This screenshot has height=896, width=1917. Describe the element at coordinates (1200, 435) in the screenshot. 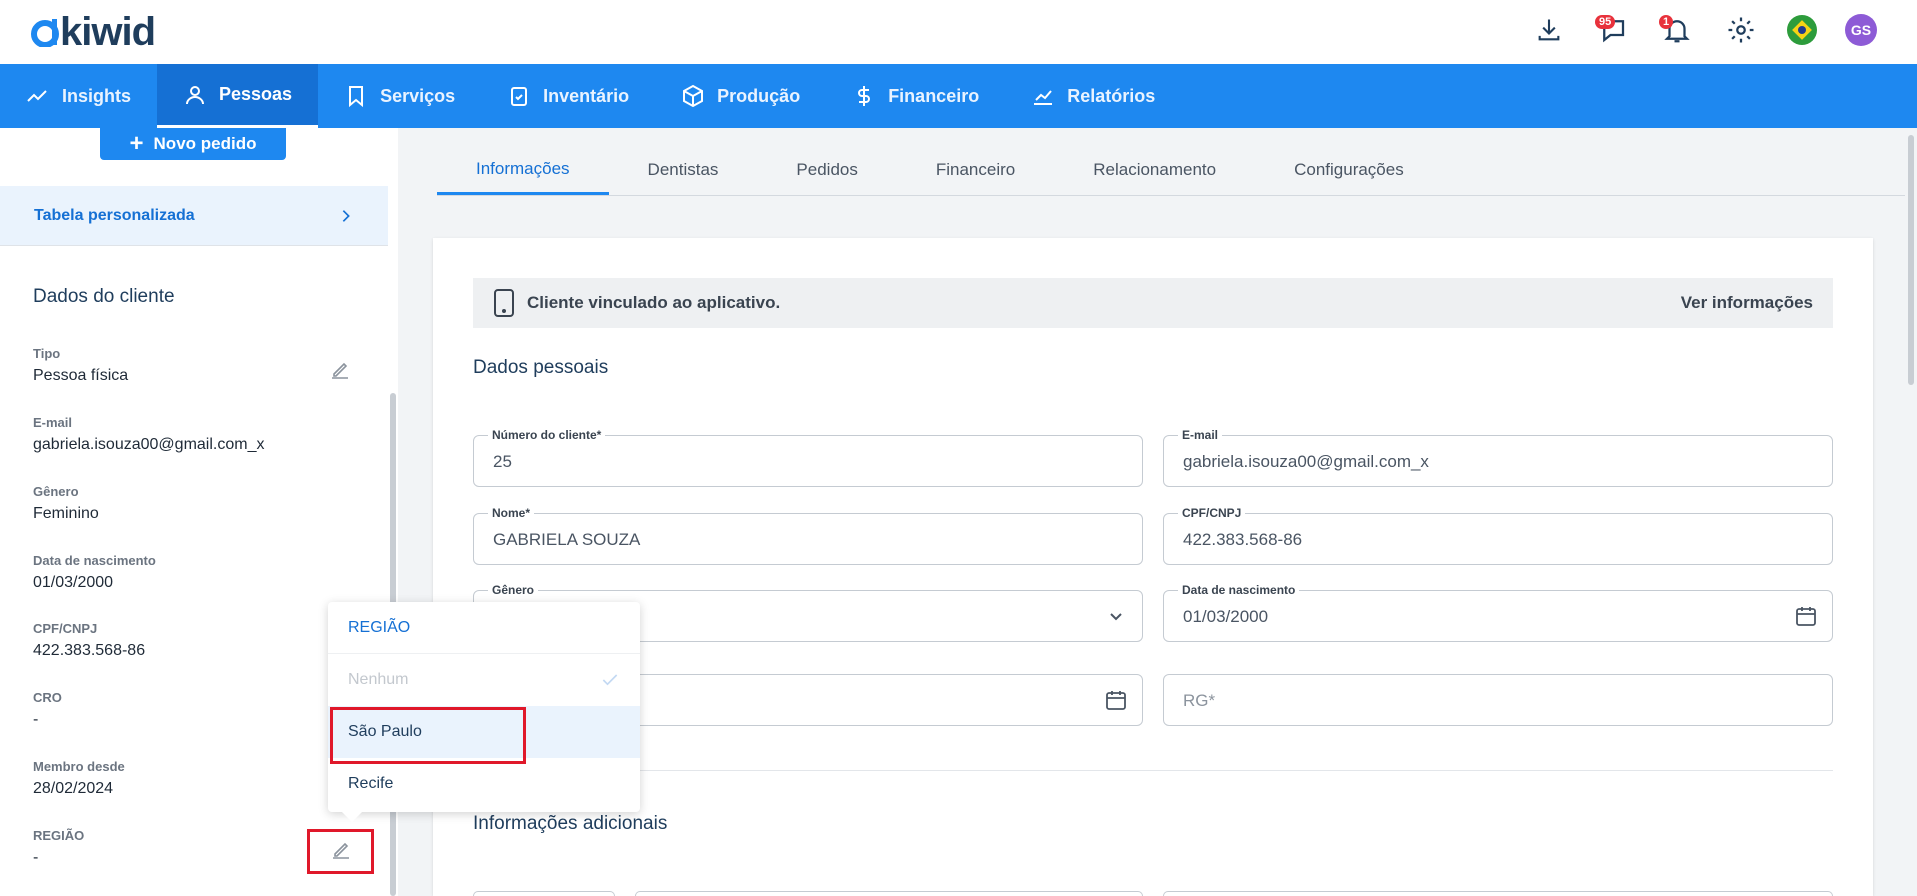

I see `field-label: E-mail` at that location.